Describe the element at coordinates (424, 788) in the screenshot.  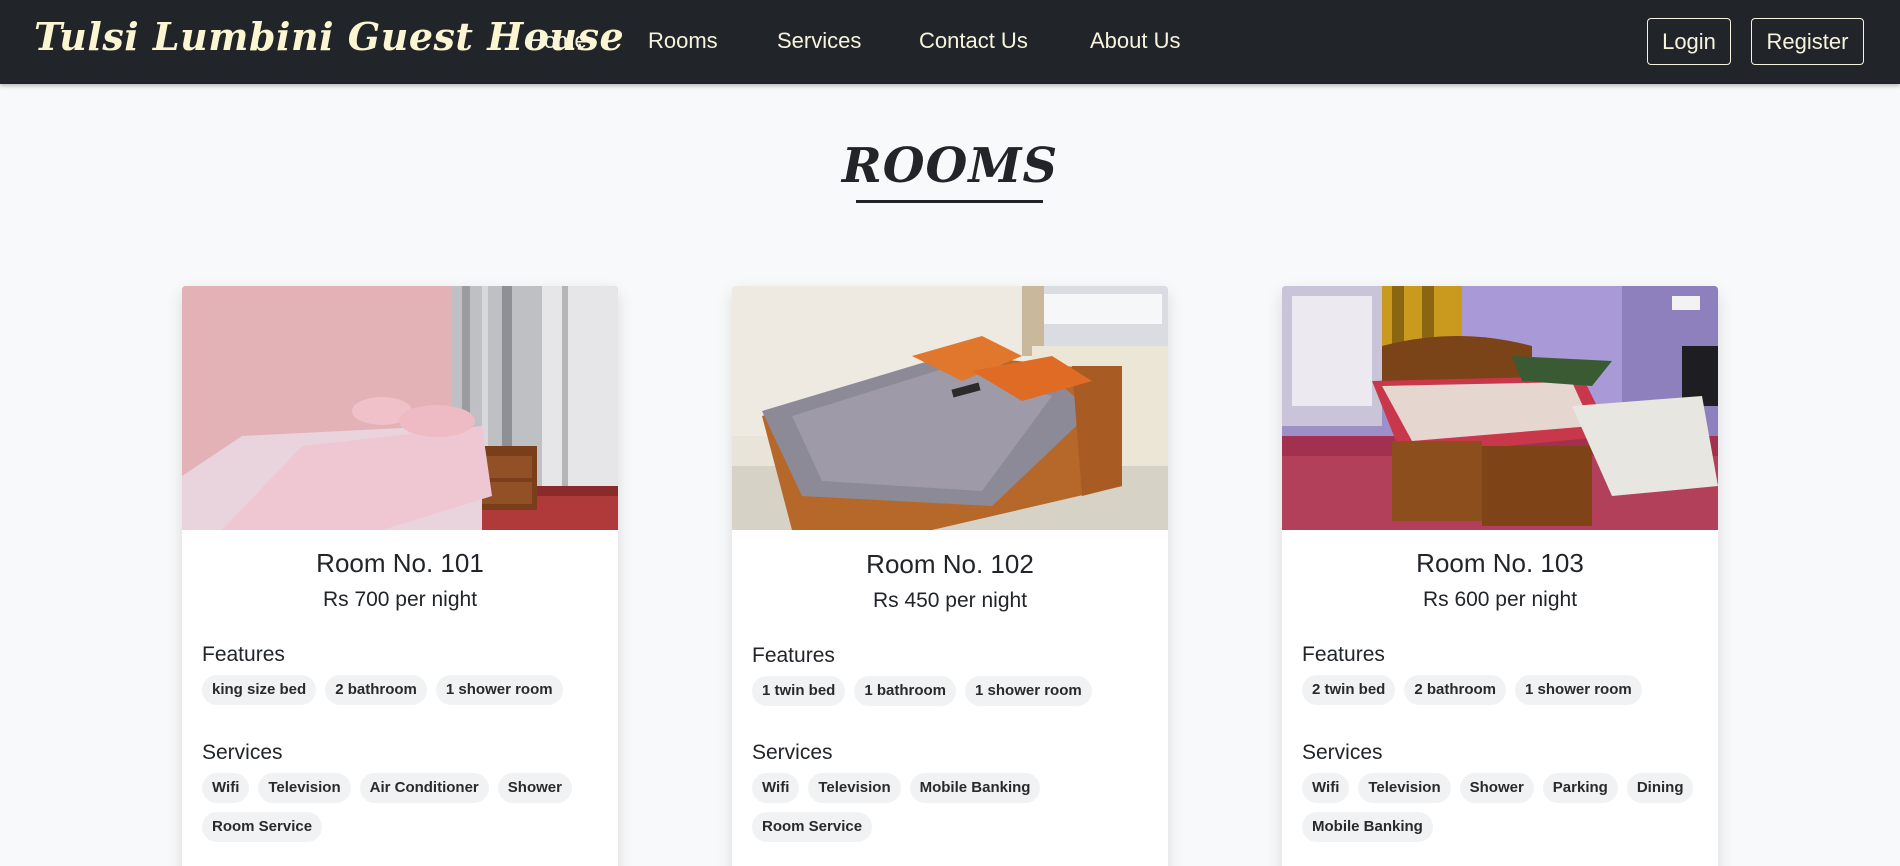
I see `service-badge: Air Conditioner` at that location.